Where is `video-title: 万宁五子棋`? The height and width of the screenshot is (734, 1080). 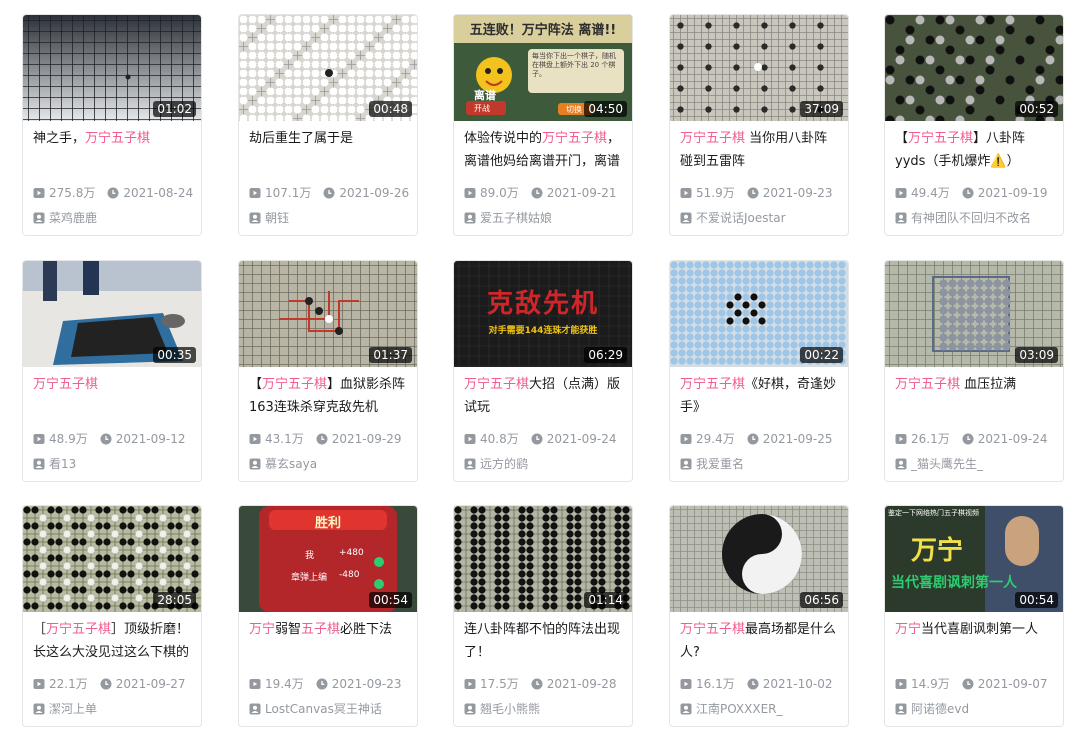
video-title: 万宁五子棋 is located at coordinates (113, 396).